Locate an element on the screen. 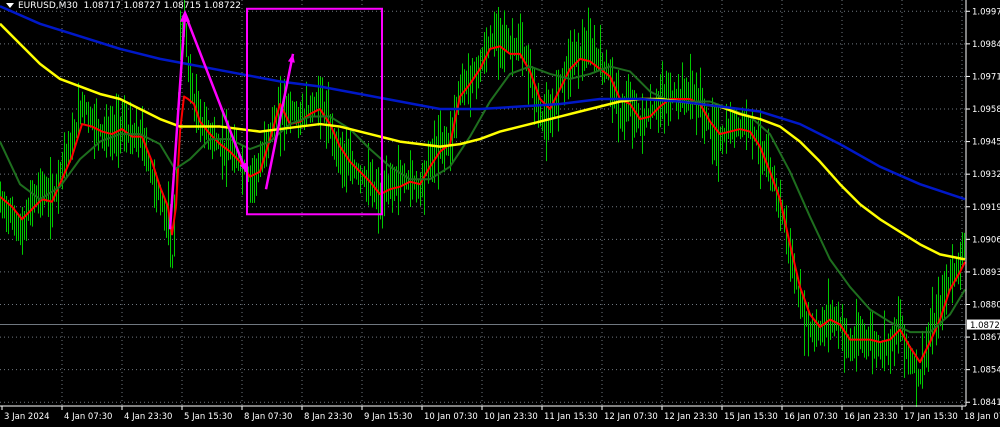 Image resolution: width=1000 pixels, height=427 pixels. y-tick-label: 1.0984 is located at coordinates (986, 45).